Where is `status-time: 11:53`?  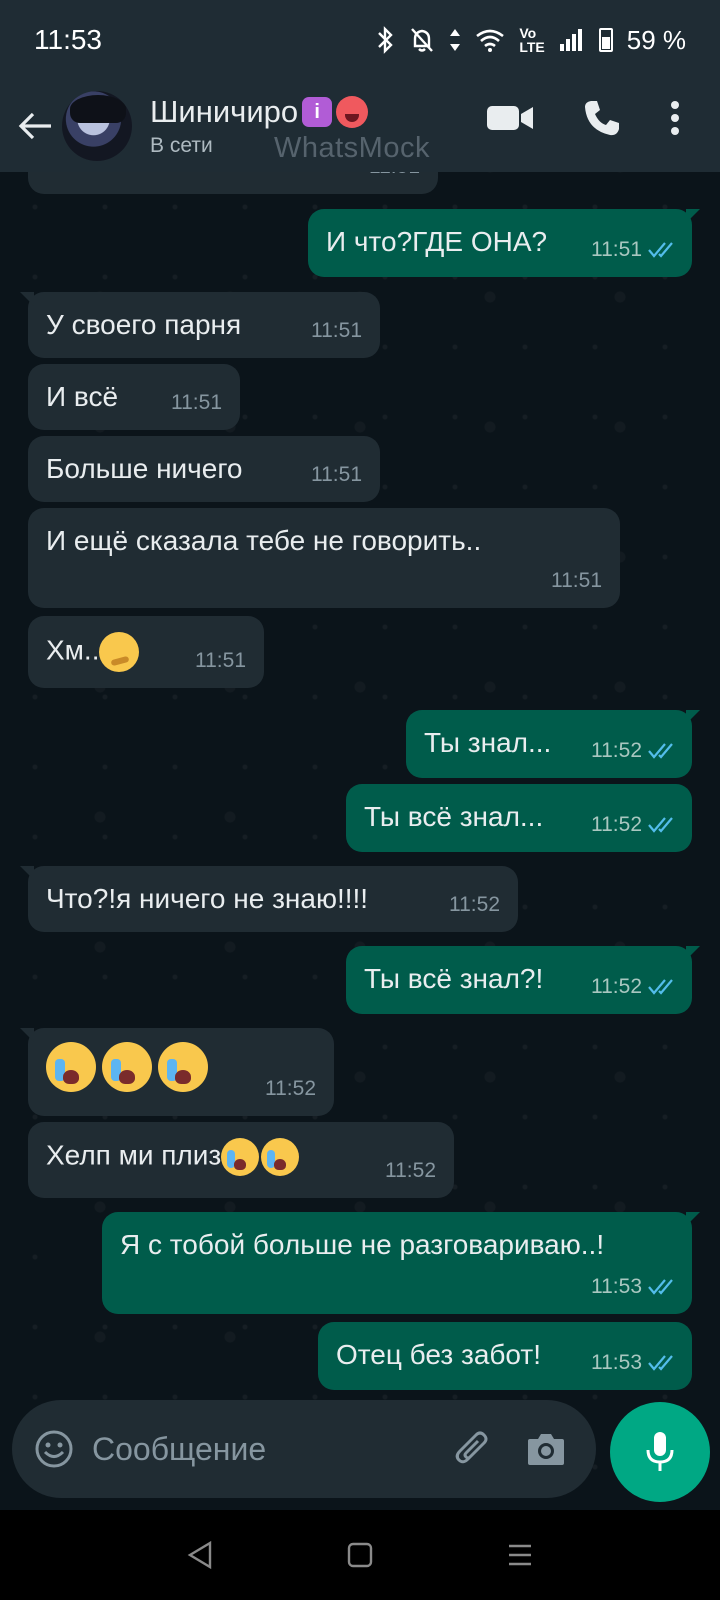 status-time: 11:53 is located at coordinates (68, 39).